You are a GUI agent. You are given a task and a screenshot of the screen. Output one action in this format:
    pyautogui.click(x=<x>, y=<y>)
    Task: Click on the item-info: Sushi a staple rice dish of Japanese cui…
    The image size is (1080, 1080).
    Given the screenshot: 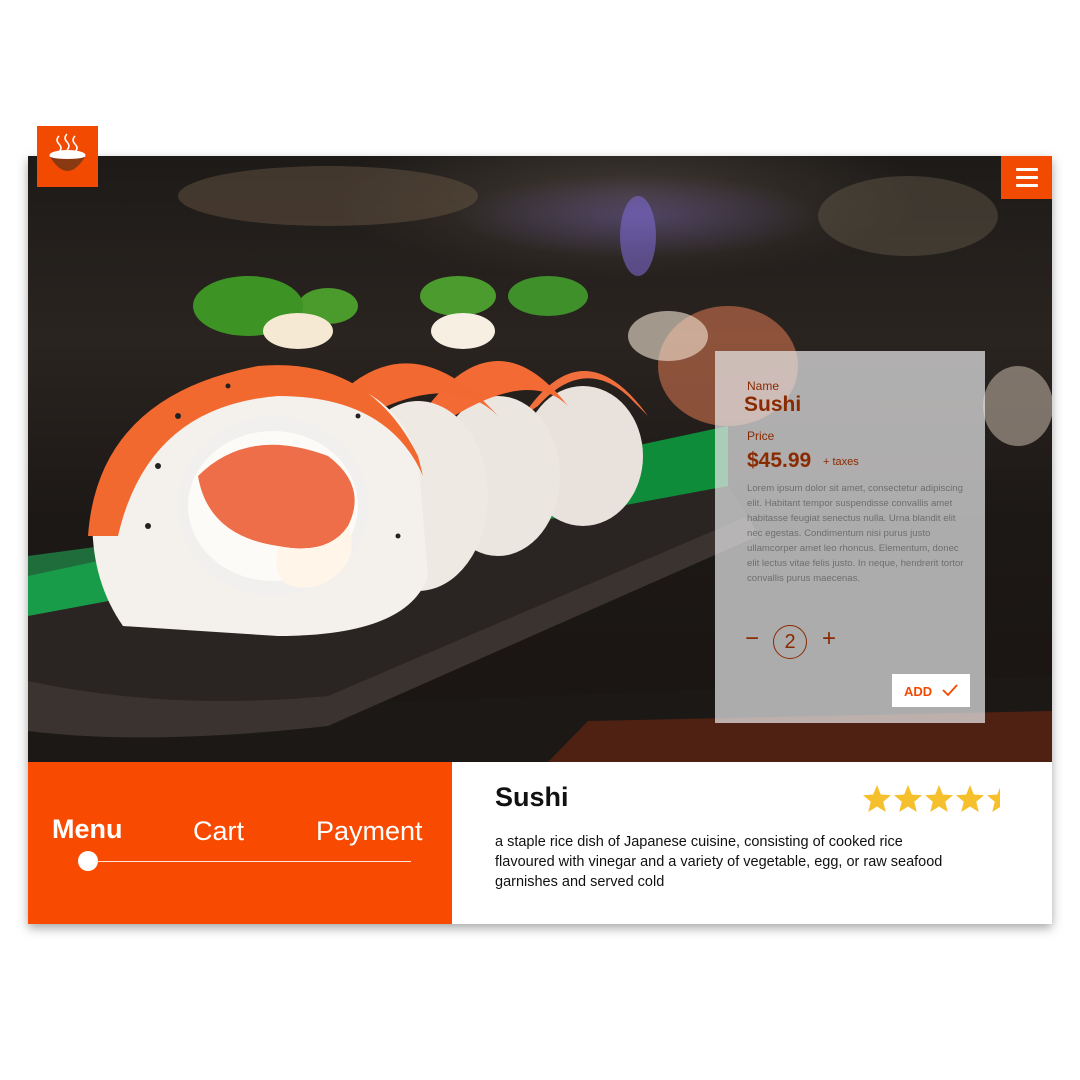 What is the action you would take?
    pyautogui.click(x=752, y=843)
    